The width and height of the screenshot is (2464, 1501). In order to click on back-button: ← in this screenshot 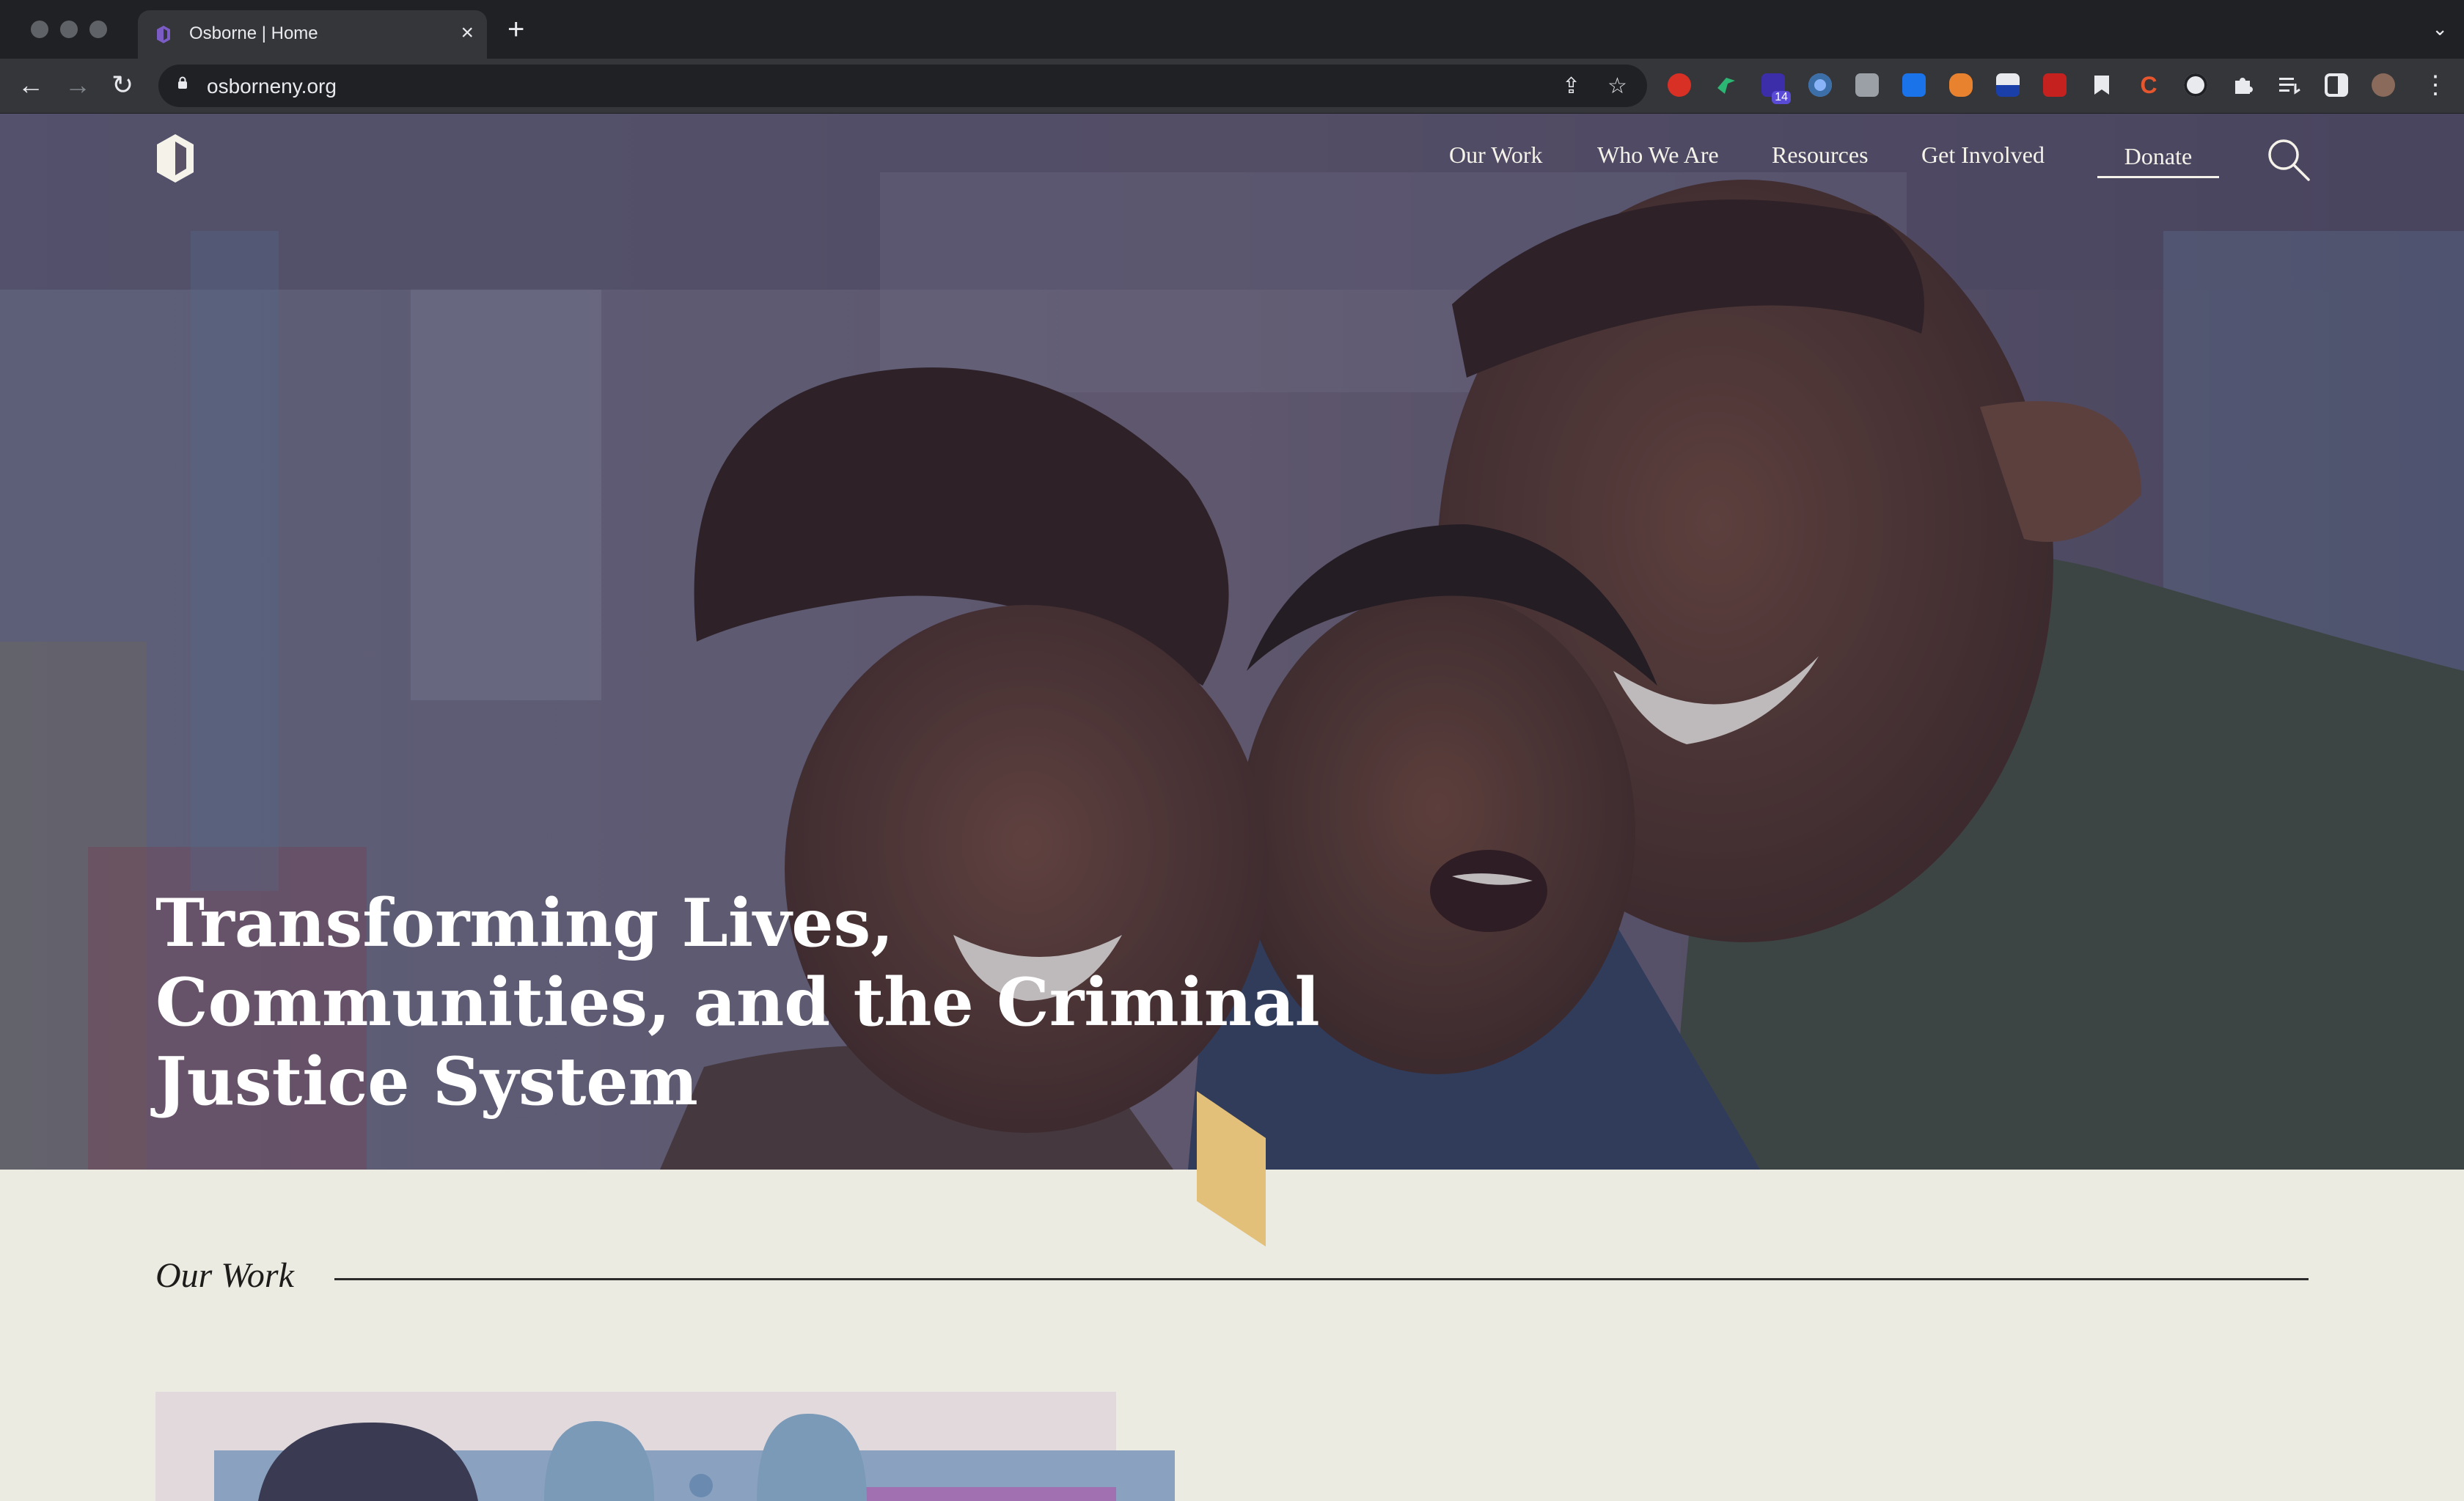, I will do `click(31, 85)`.